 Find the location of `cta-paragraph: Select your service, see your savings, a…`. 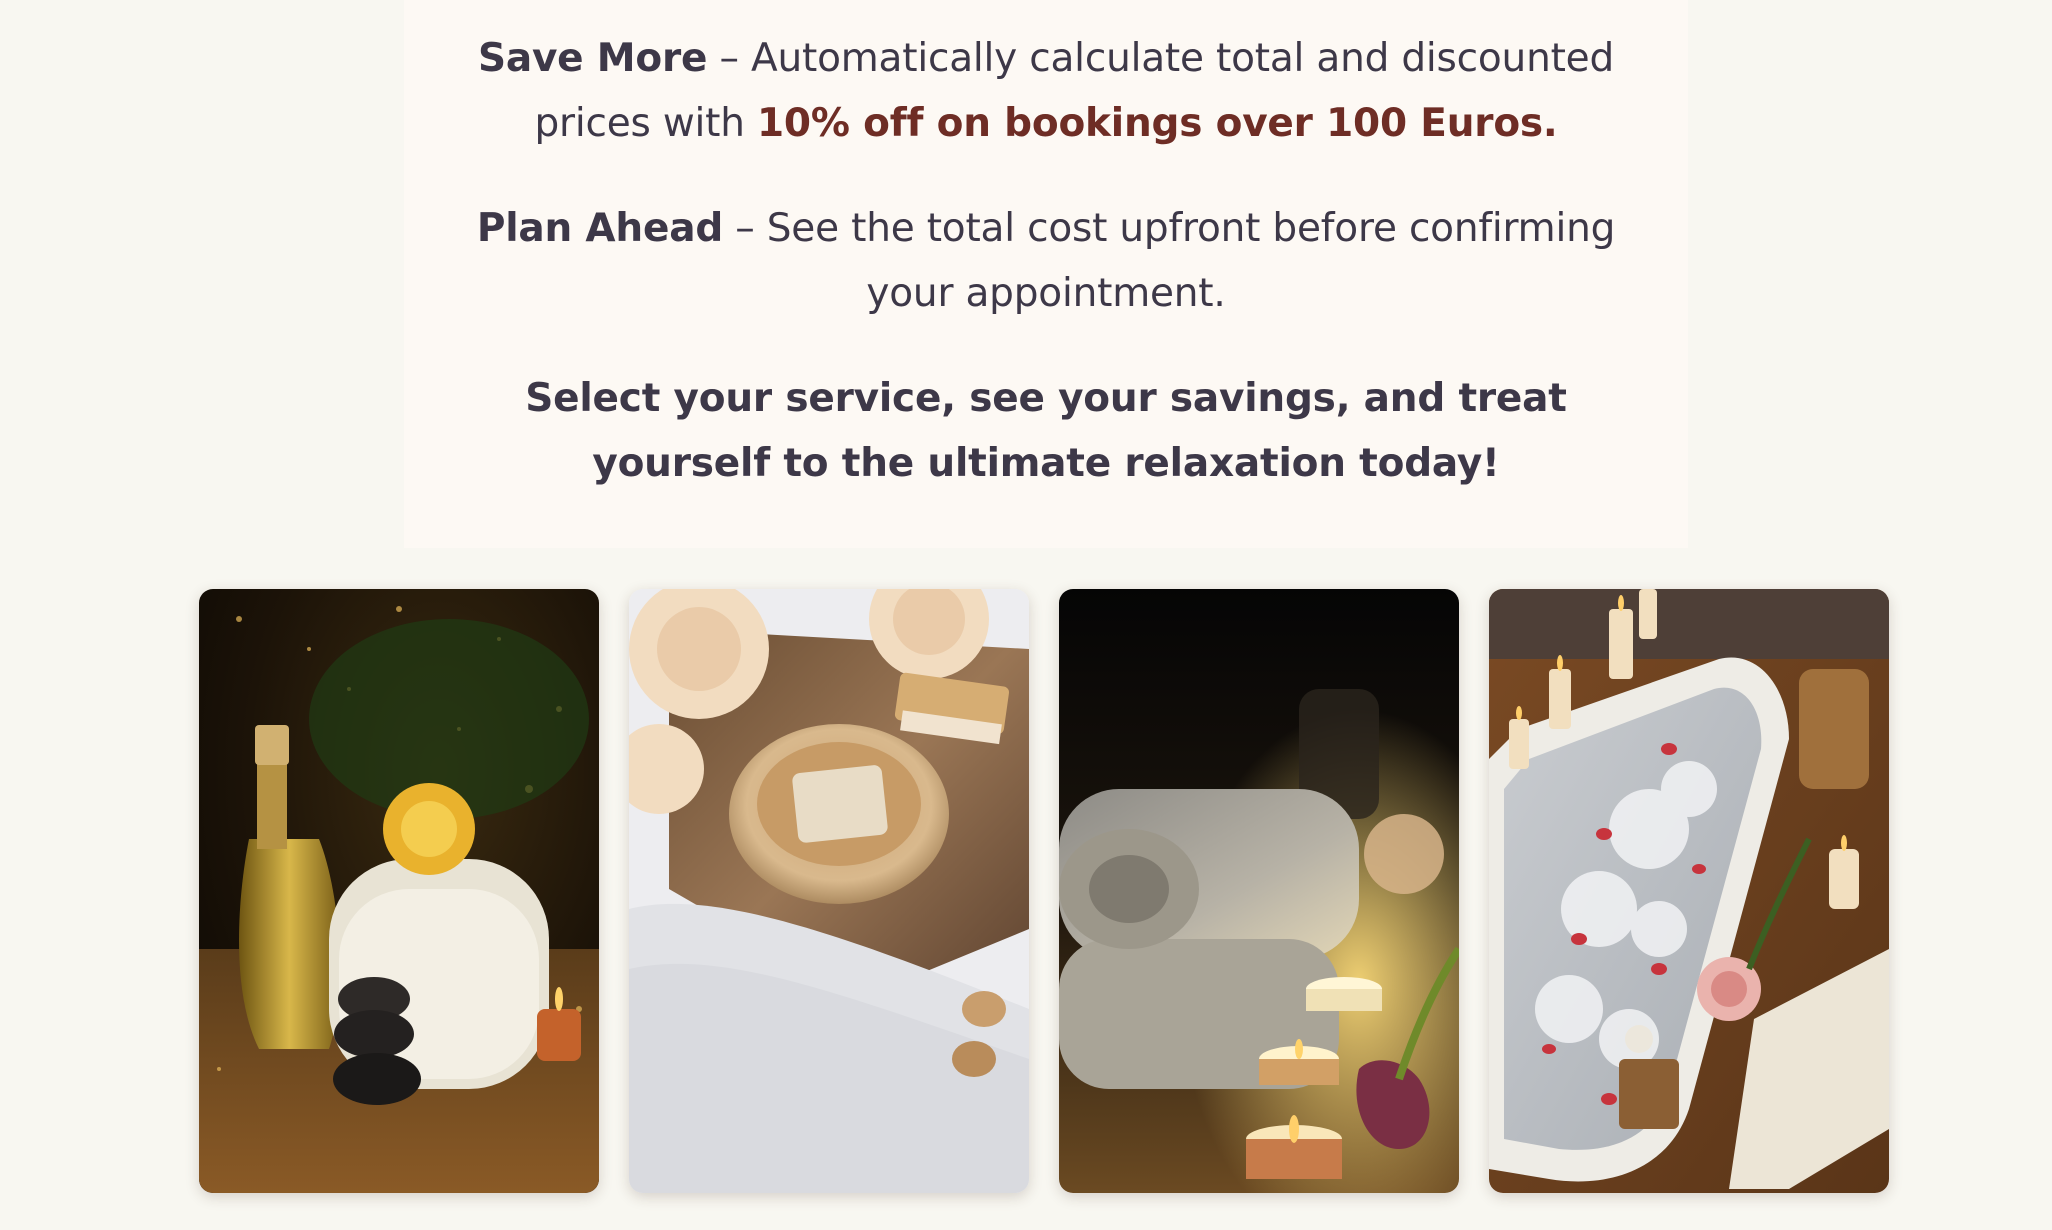

cta-paragraph: Select your service, see your savings, a… is located at coordinates (1046, 431).